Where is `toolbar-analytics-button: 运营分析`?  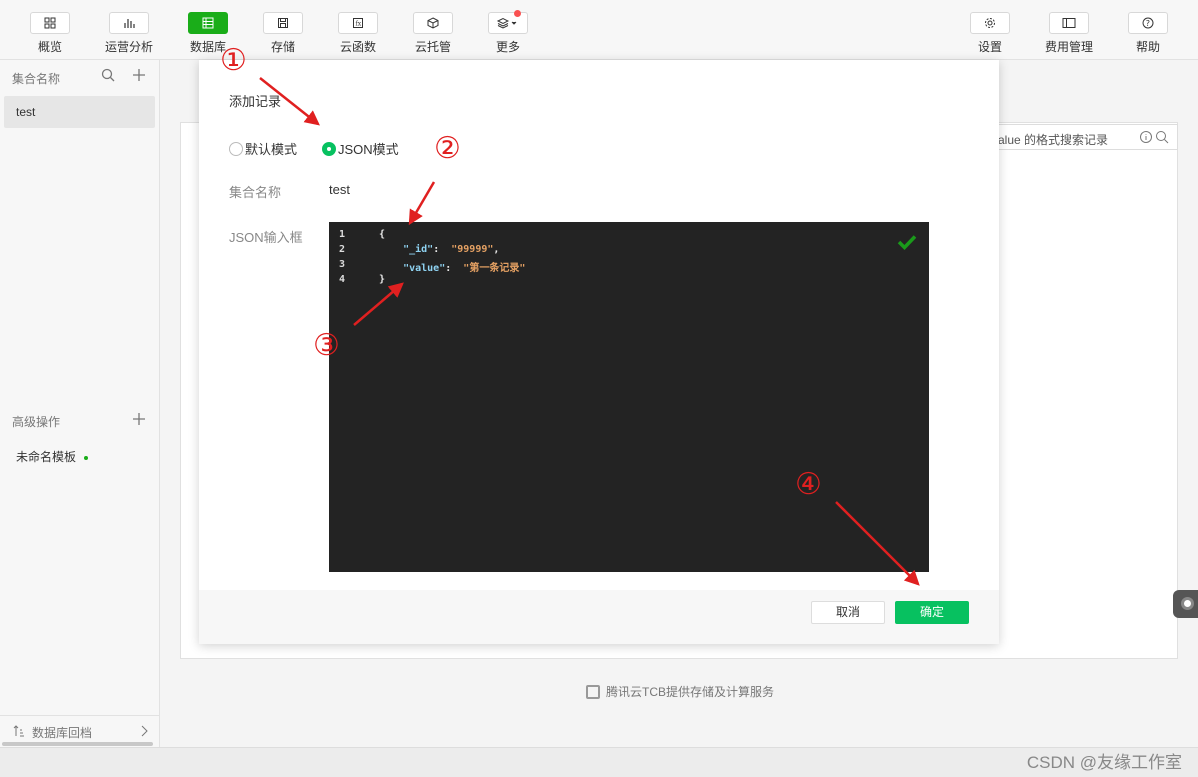 toolbar-analytics-button: 运营分析 is located at coordinates (129, 33).